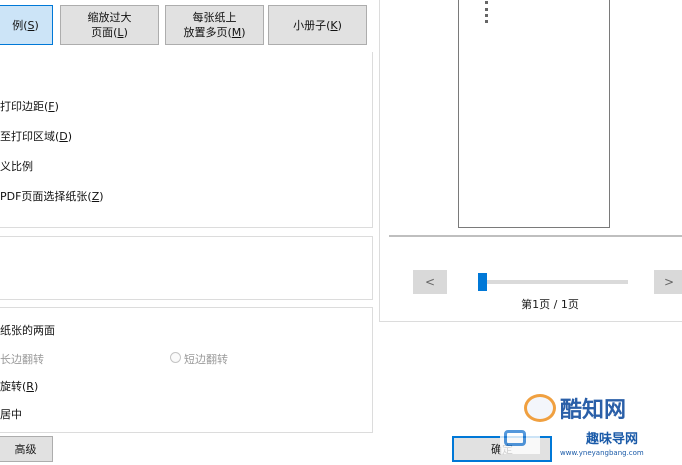 The width and height of the screenshot is (682, 465). What do you see at coordinates (487, 12) in the screenshot?
I see `preview-page-content` at bounding box center [487, 12].